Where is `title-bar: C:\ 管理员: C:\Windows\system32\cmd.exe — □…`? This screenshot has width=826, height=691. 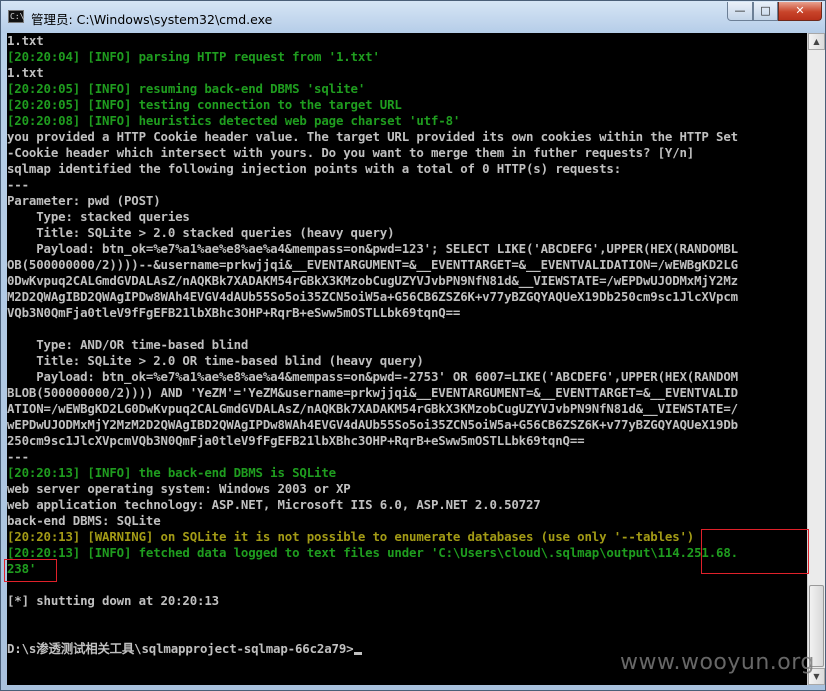 title-bar: C:\ 管理员: C:\Windows\system32\cmd.exe — □… is located at coordinates (413, 17).